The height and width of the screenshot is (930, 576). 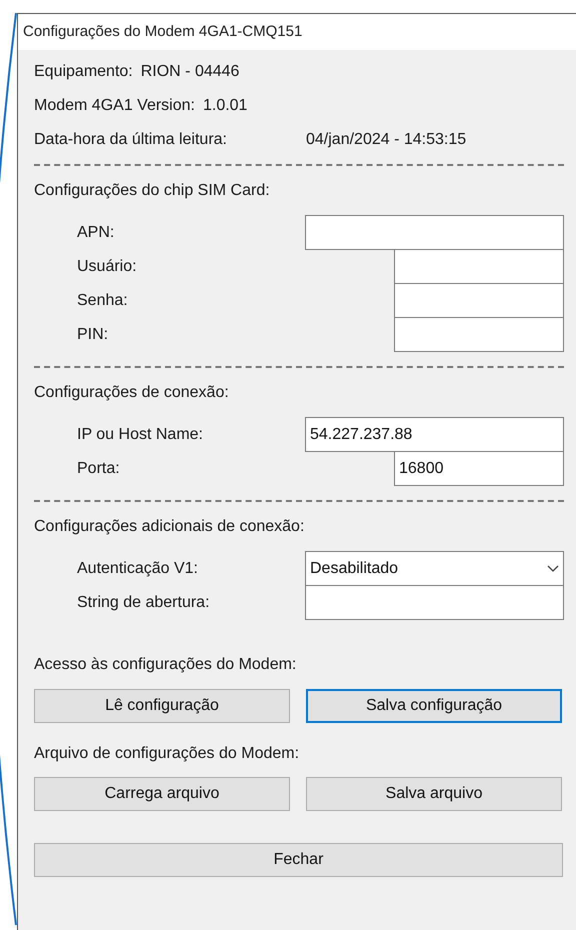 What do you see at coordinates (434, 434) in the screenshot?
I see `input-field: 54.227.237.88` at bounding box center [434, 434].